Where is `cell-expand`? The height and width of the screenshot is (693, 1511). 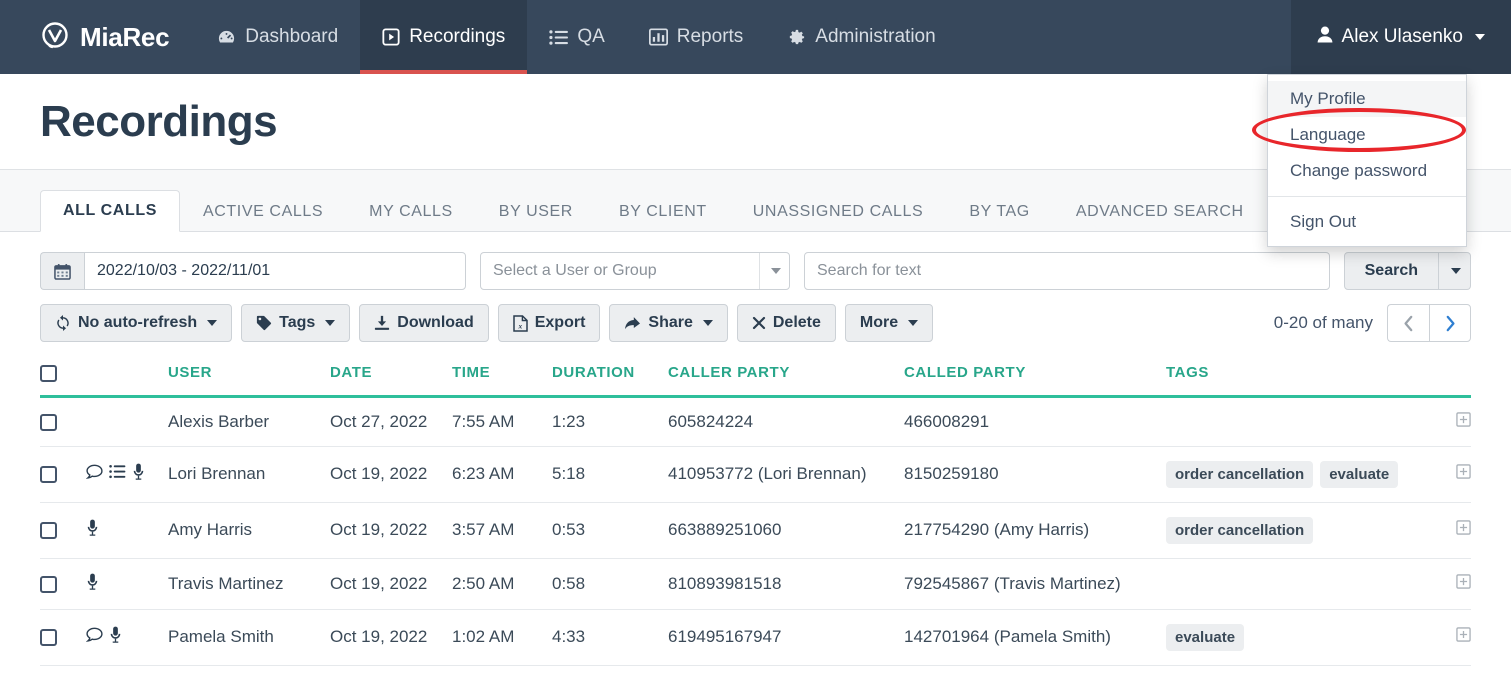
cell-expand is located at coordinates (1451, 474).